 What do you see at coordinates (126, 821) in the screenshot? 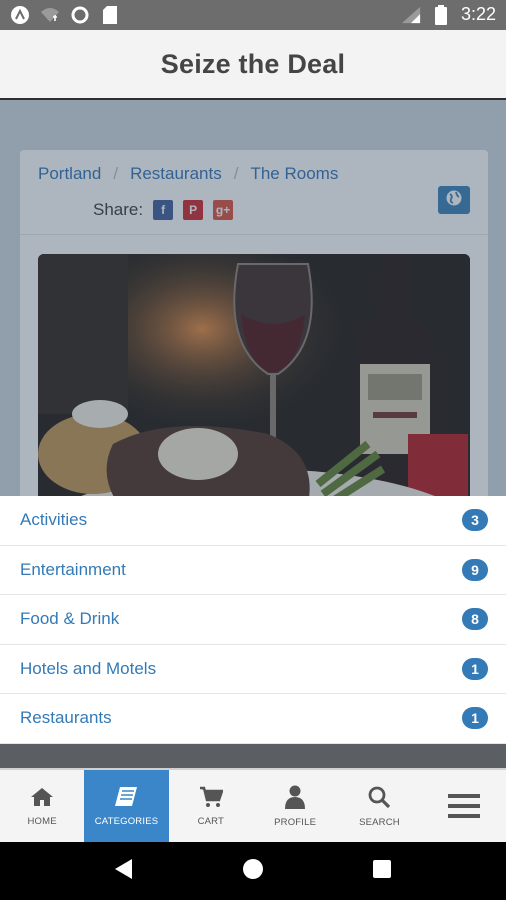
I see `nav-label: CATEGORIES` at bounding box center [126, 821].